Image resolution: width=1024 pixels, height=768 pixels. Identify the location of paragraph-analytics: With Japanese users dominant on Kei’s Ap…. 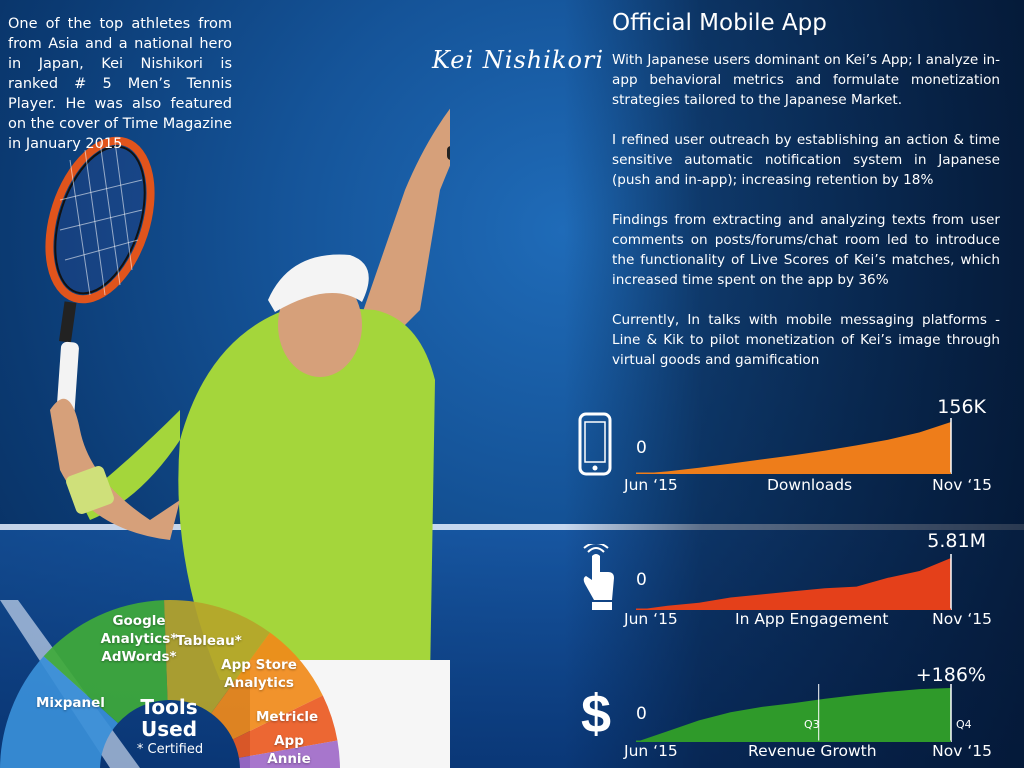
(806, 80).